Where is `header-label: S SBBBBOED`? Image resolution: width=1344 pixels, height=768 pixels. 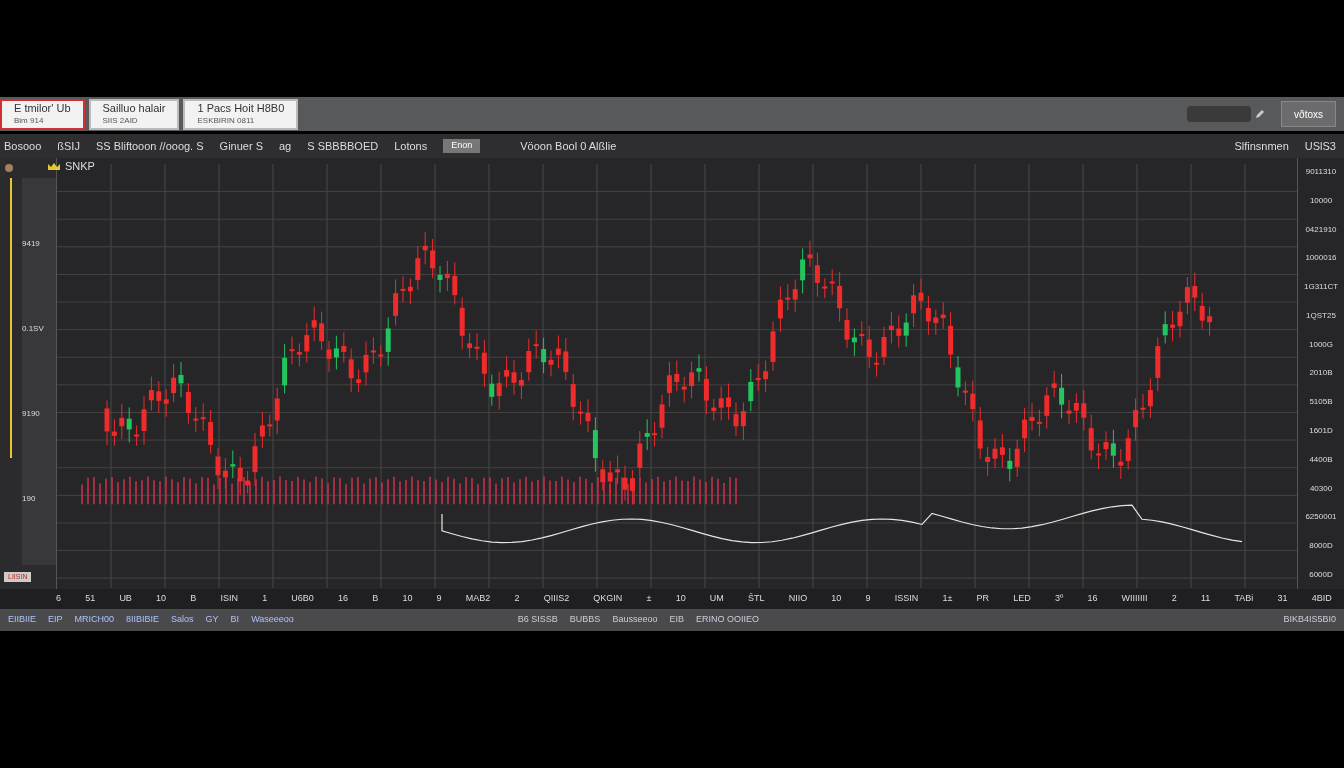
header-label: S SBBBBOED is located at coordinates (343, 146).